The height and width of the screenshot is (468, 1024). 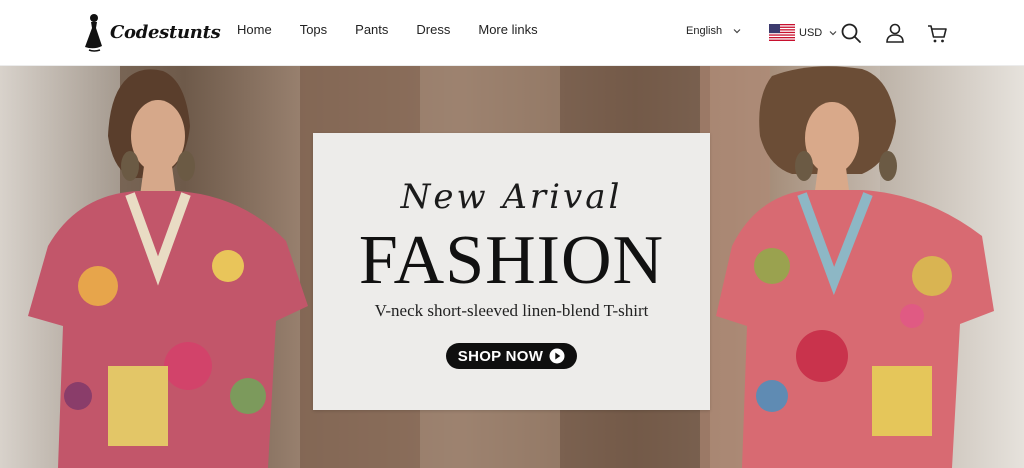 What do you see at coordinates (511, 310) in the screenshot?
I see `hero-subtitle: V-neck short-sleeved linen-blend T-shirt` at bounding box center [511, 310].